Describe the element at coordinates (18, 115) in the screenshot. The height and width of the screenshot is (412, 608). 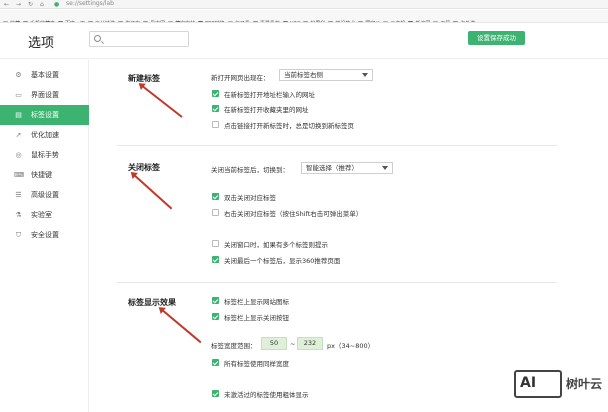
I see `tab-icon: ▤` at that location.